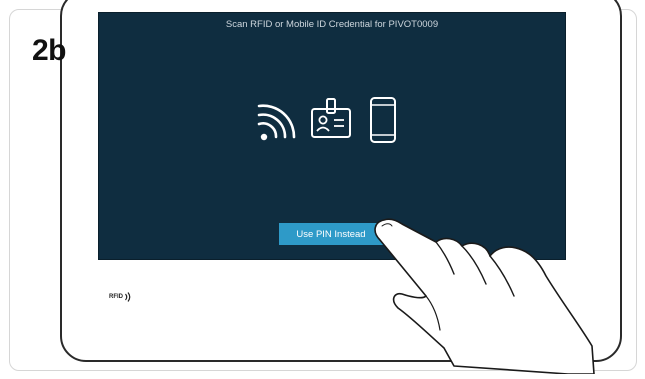 This screenshot has height=379, width=645. What do you see at coordinates (331, 118) in the screenshot?
I see `id-badge-icon` at bounding box center [331, 118].